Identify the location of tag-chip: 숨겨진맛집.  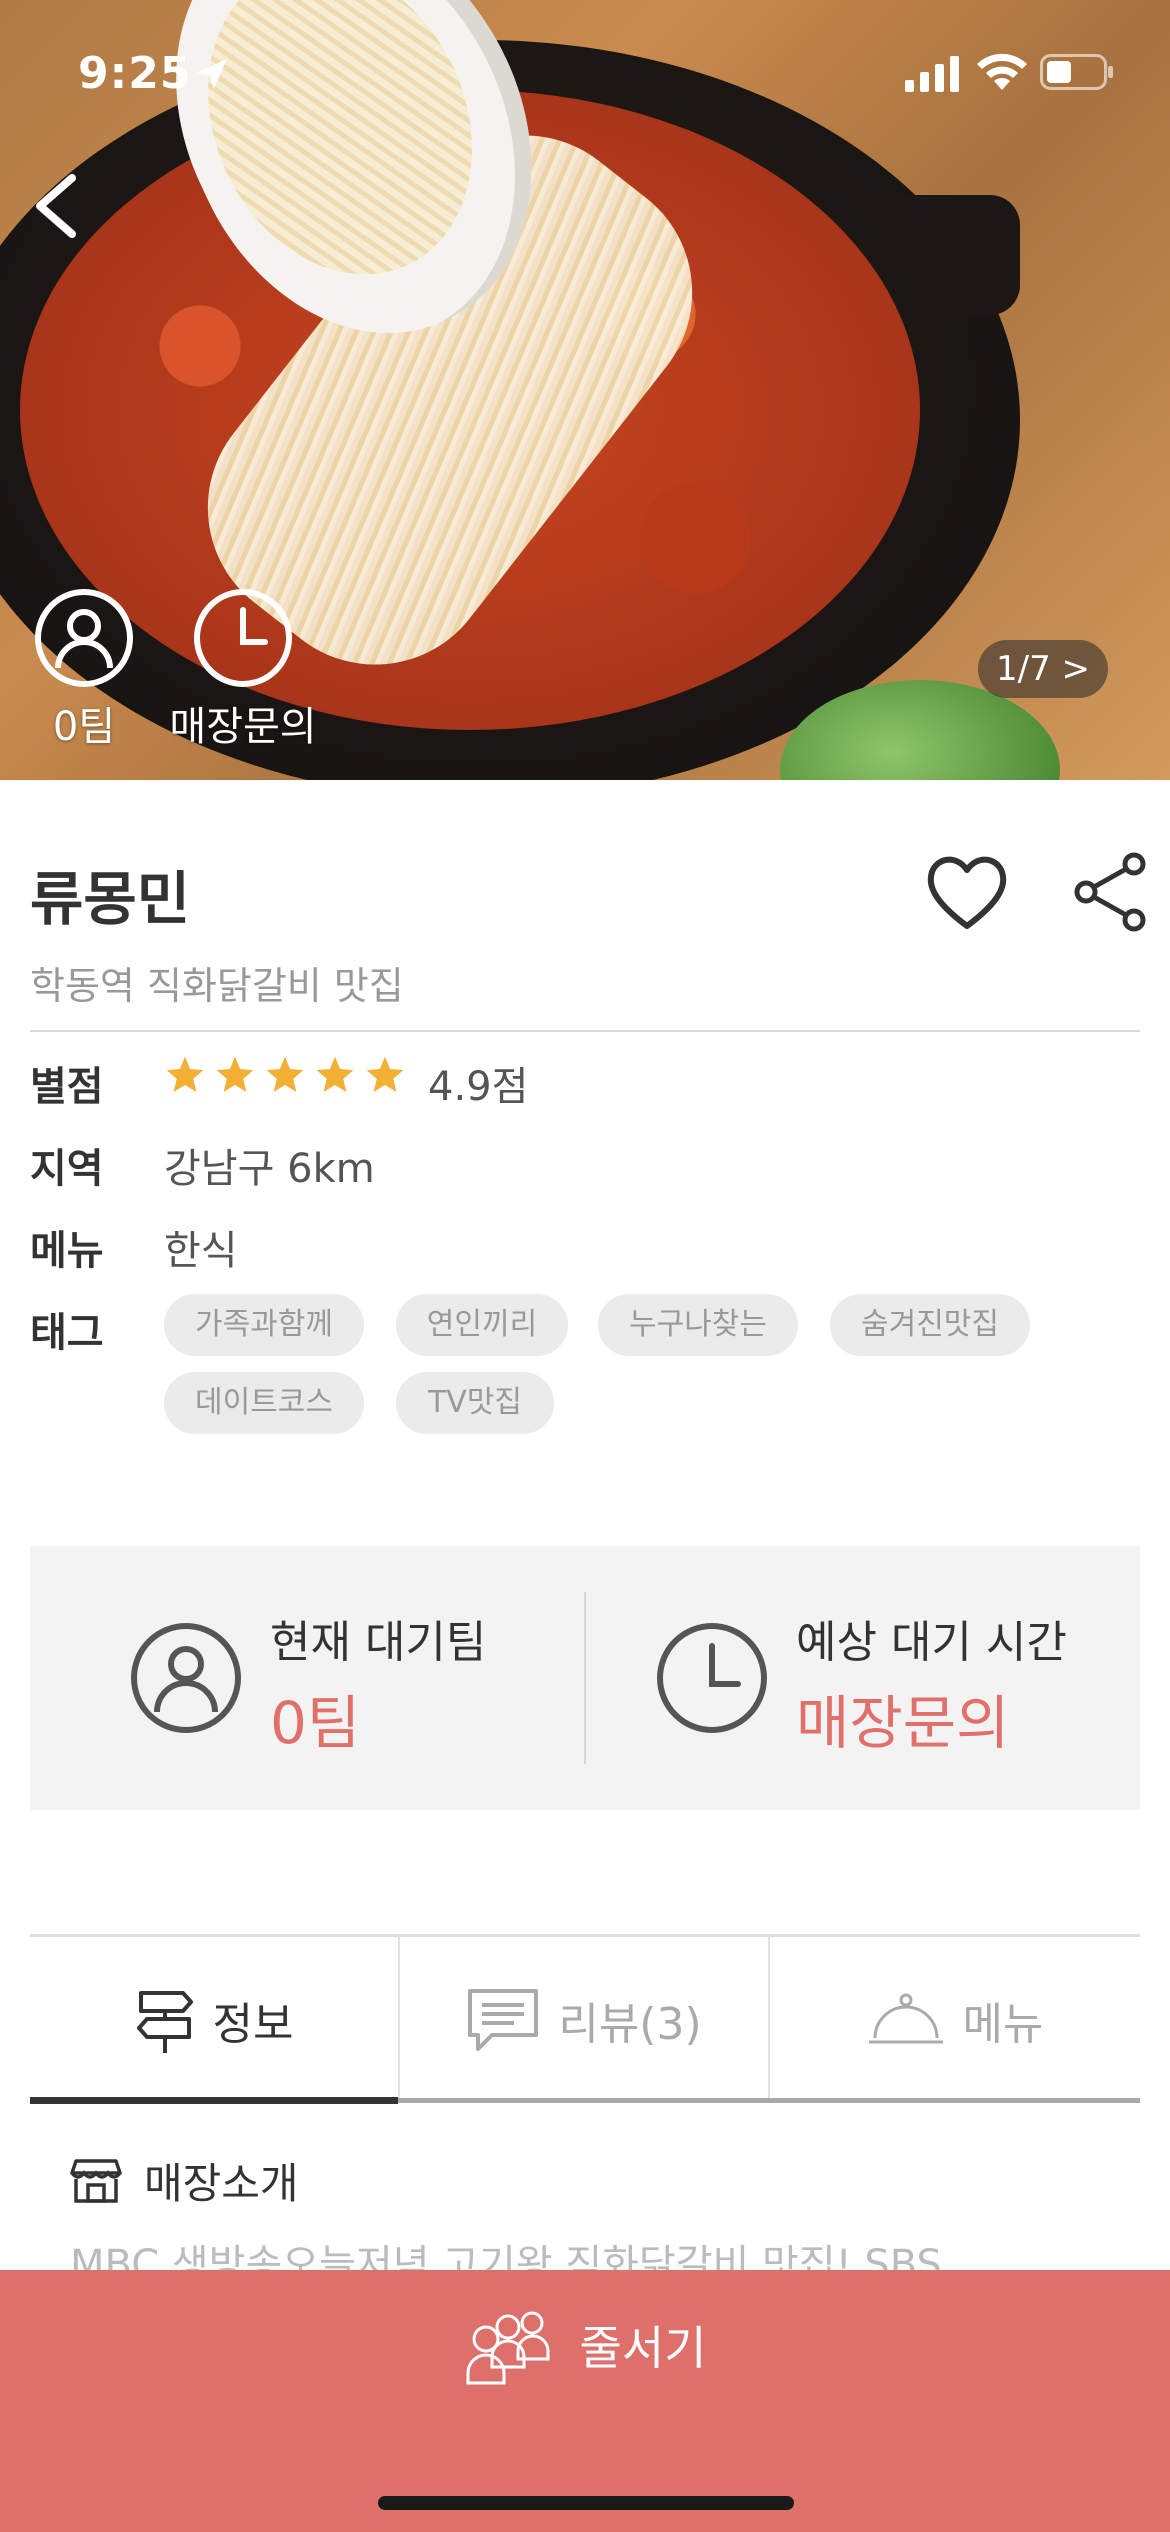
(930, 1325).